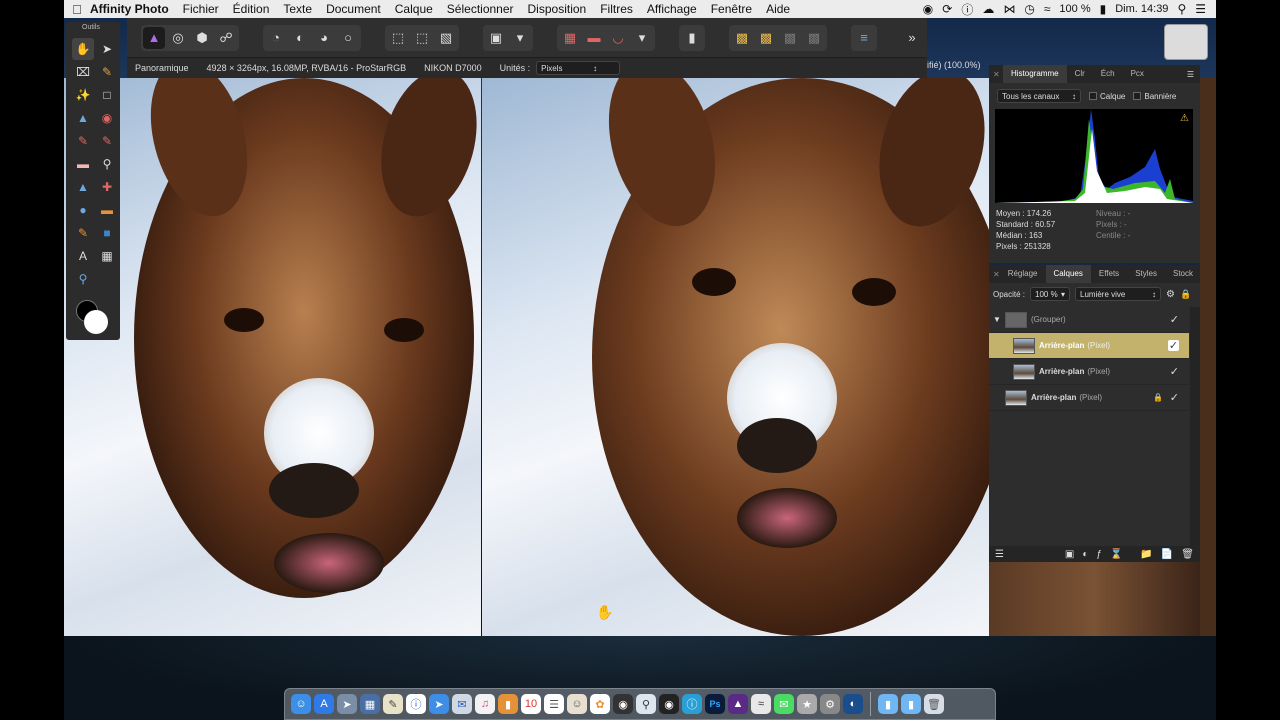 Image resolution: width=1280 pixels, height=720 pixels. I want to click on marquee-tool-icon: □, so click(107, 95).